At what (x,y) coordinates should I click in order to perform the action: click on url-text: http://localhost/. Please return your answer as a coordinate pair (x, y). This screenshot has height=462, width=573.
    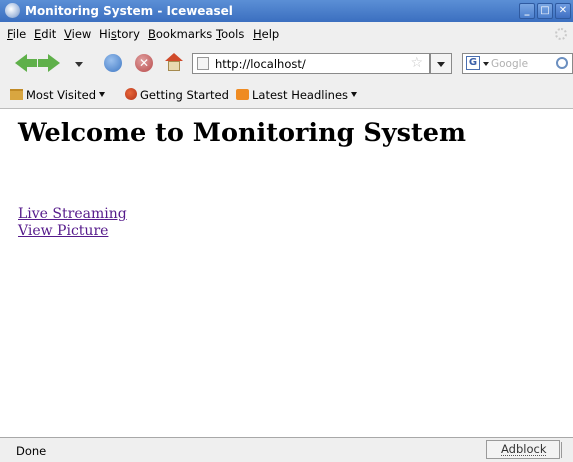
    Looking at the image, I should click on (260, 64).